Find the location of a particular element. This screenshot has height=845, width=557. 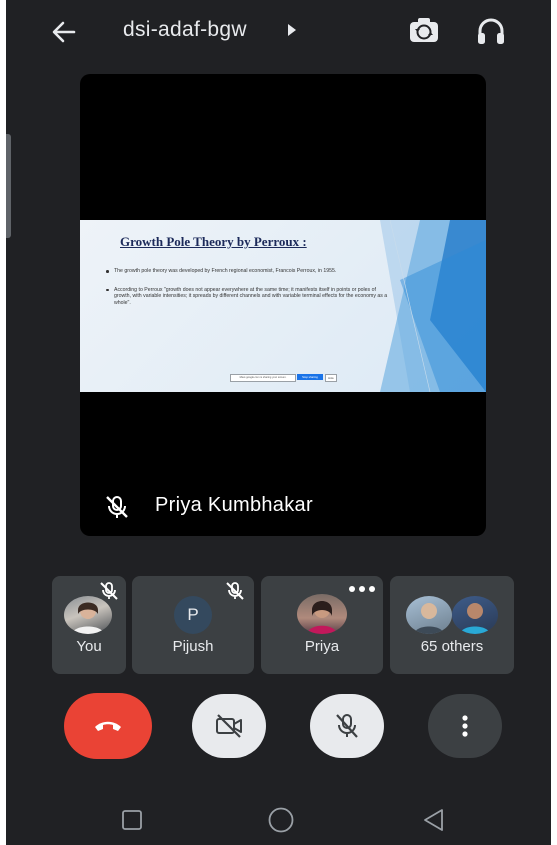

avatar-initial: P is located at coordinates (193, 615).